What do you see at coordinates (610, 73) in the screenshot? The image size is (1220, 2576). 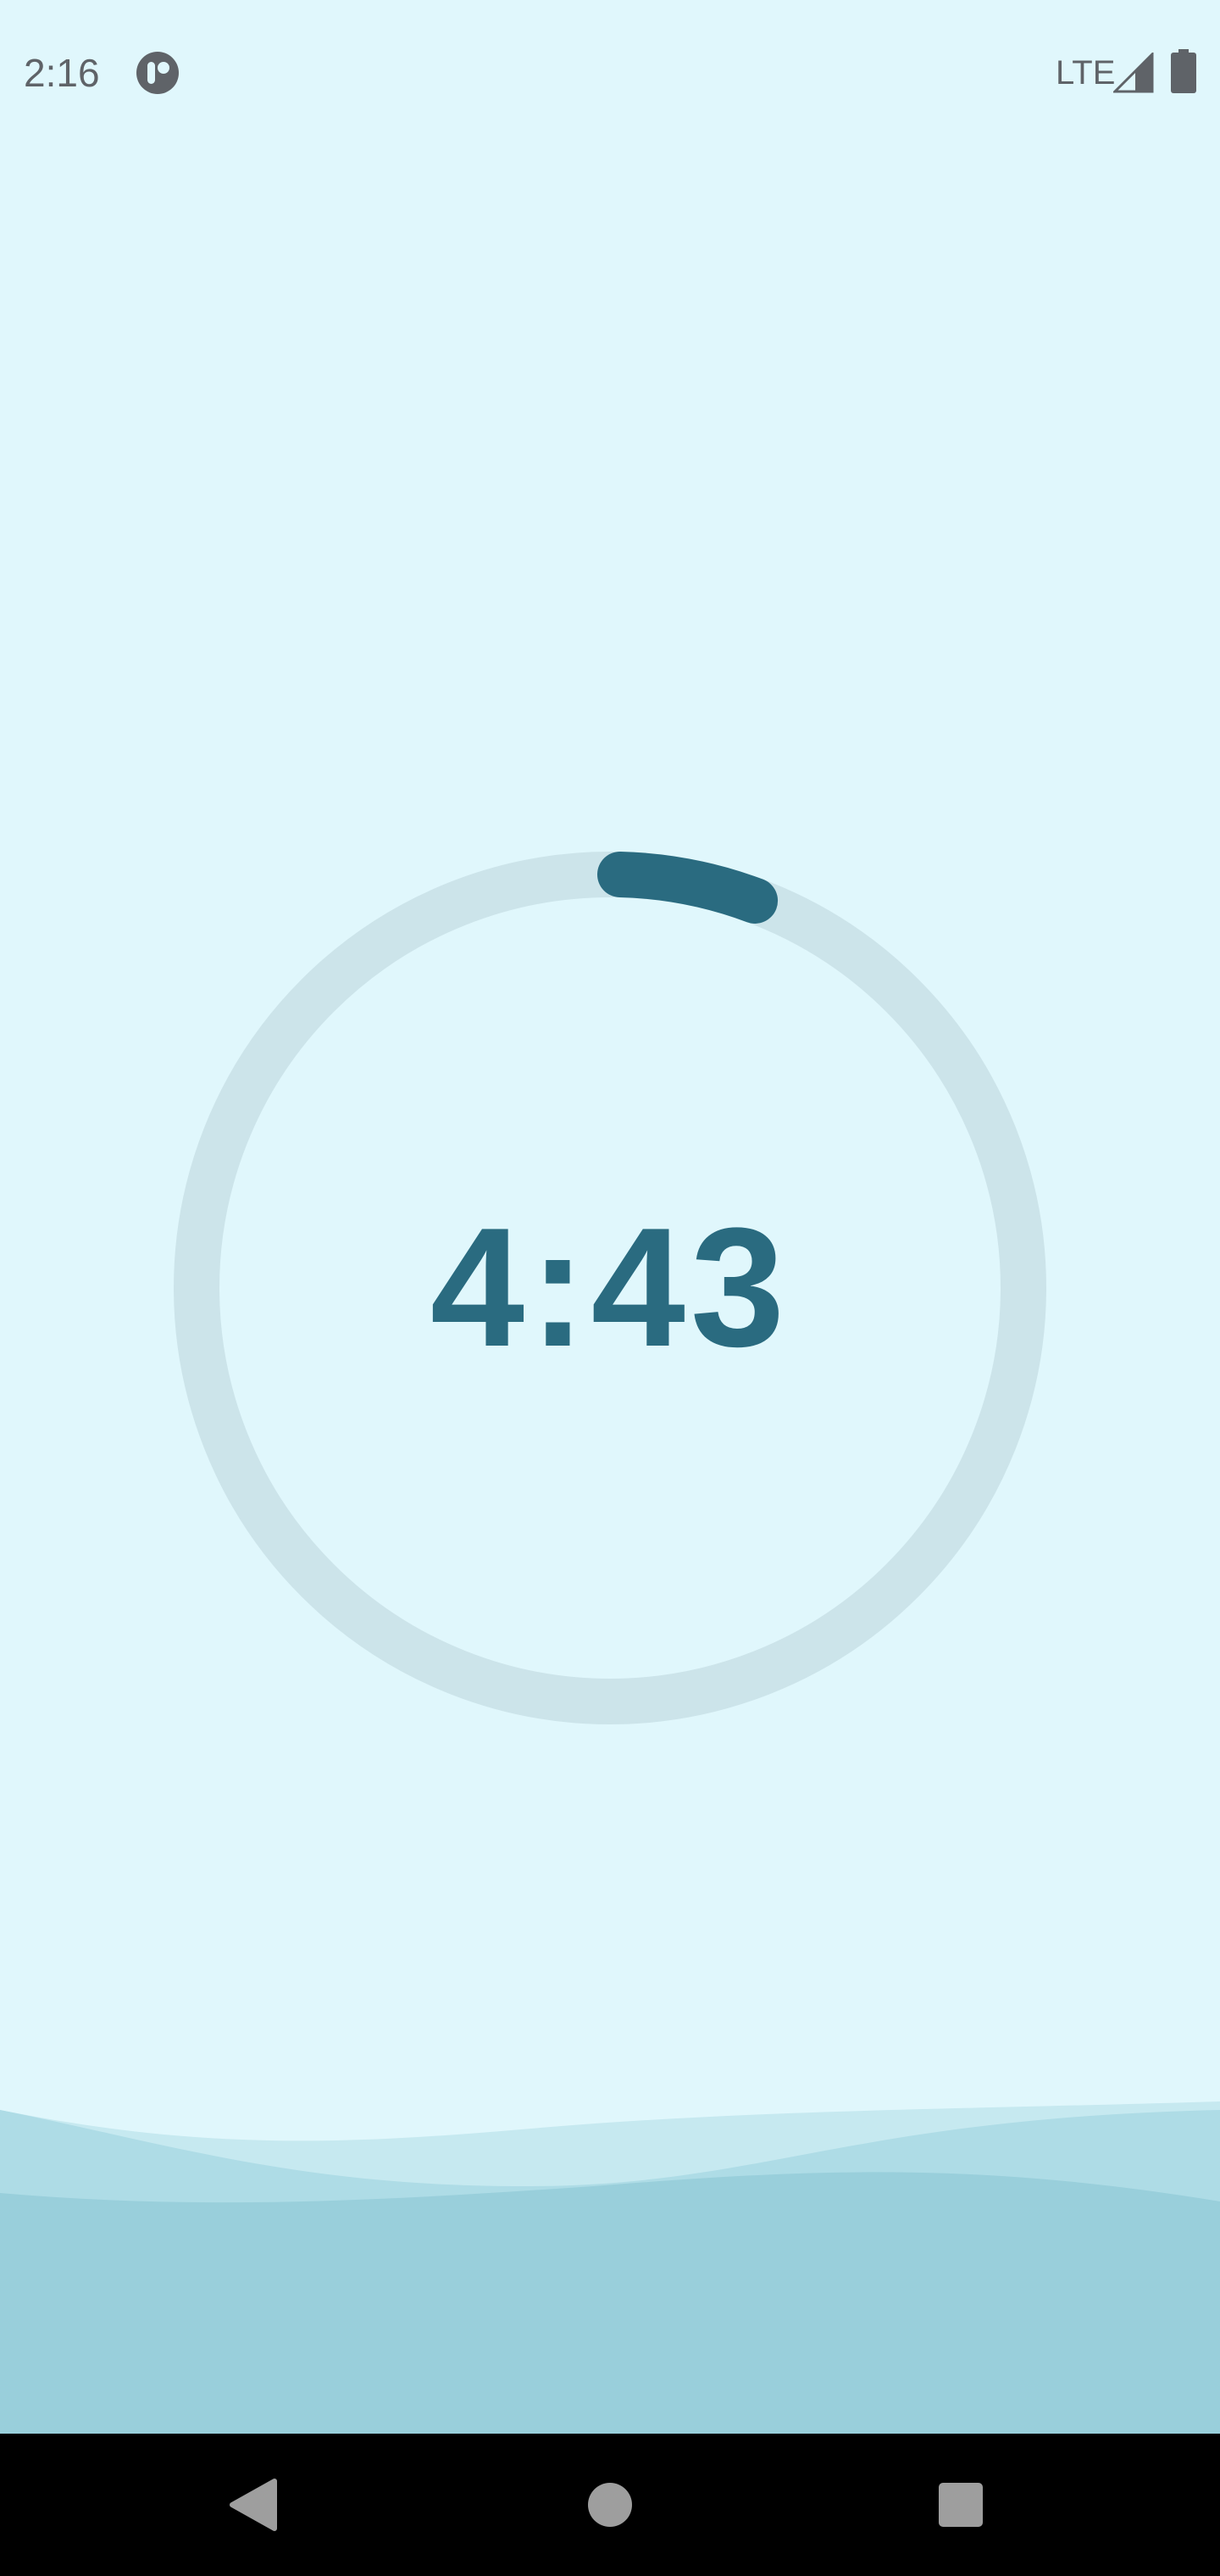 I see `status-bar: 2:16 LTE` at bounding box center [610, 73].